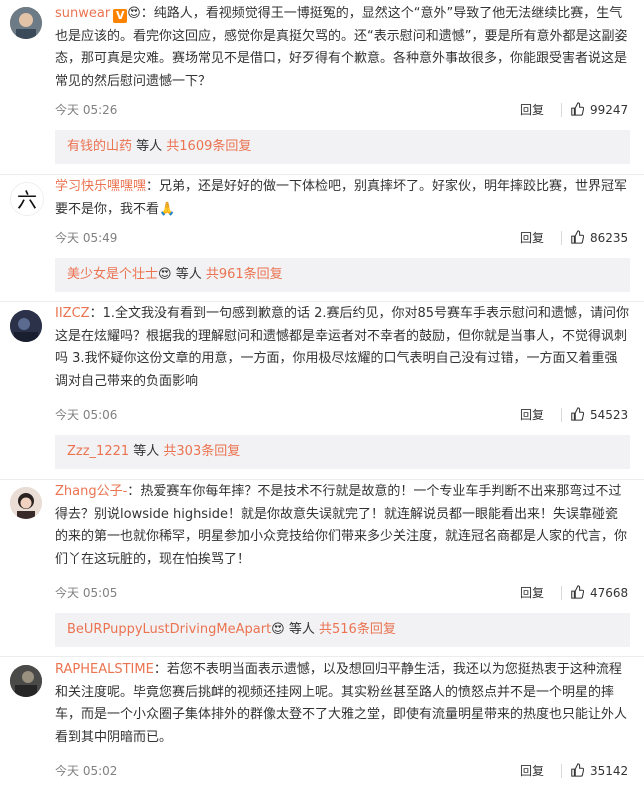 This screenshot has height=790, width=644. Describe the element at coordinates (342, 147) in the screenshot. I see `reply-preview-box: 有钱的山药 等人 共1609条回复` at that location.